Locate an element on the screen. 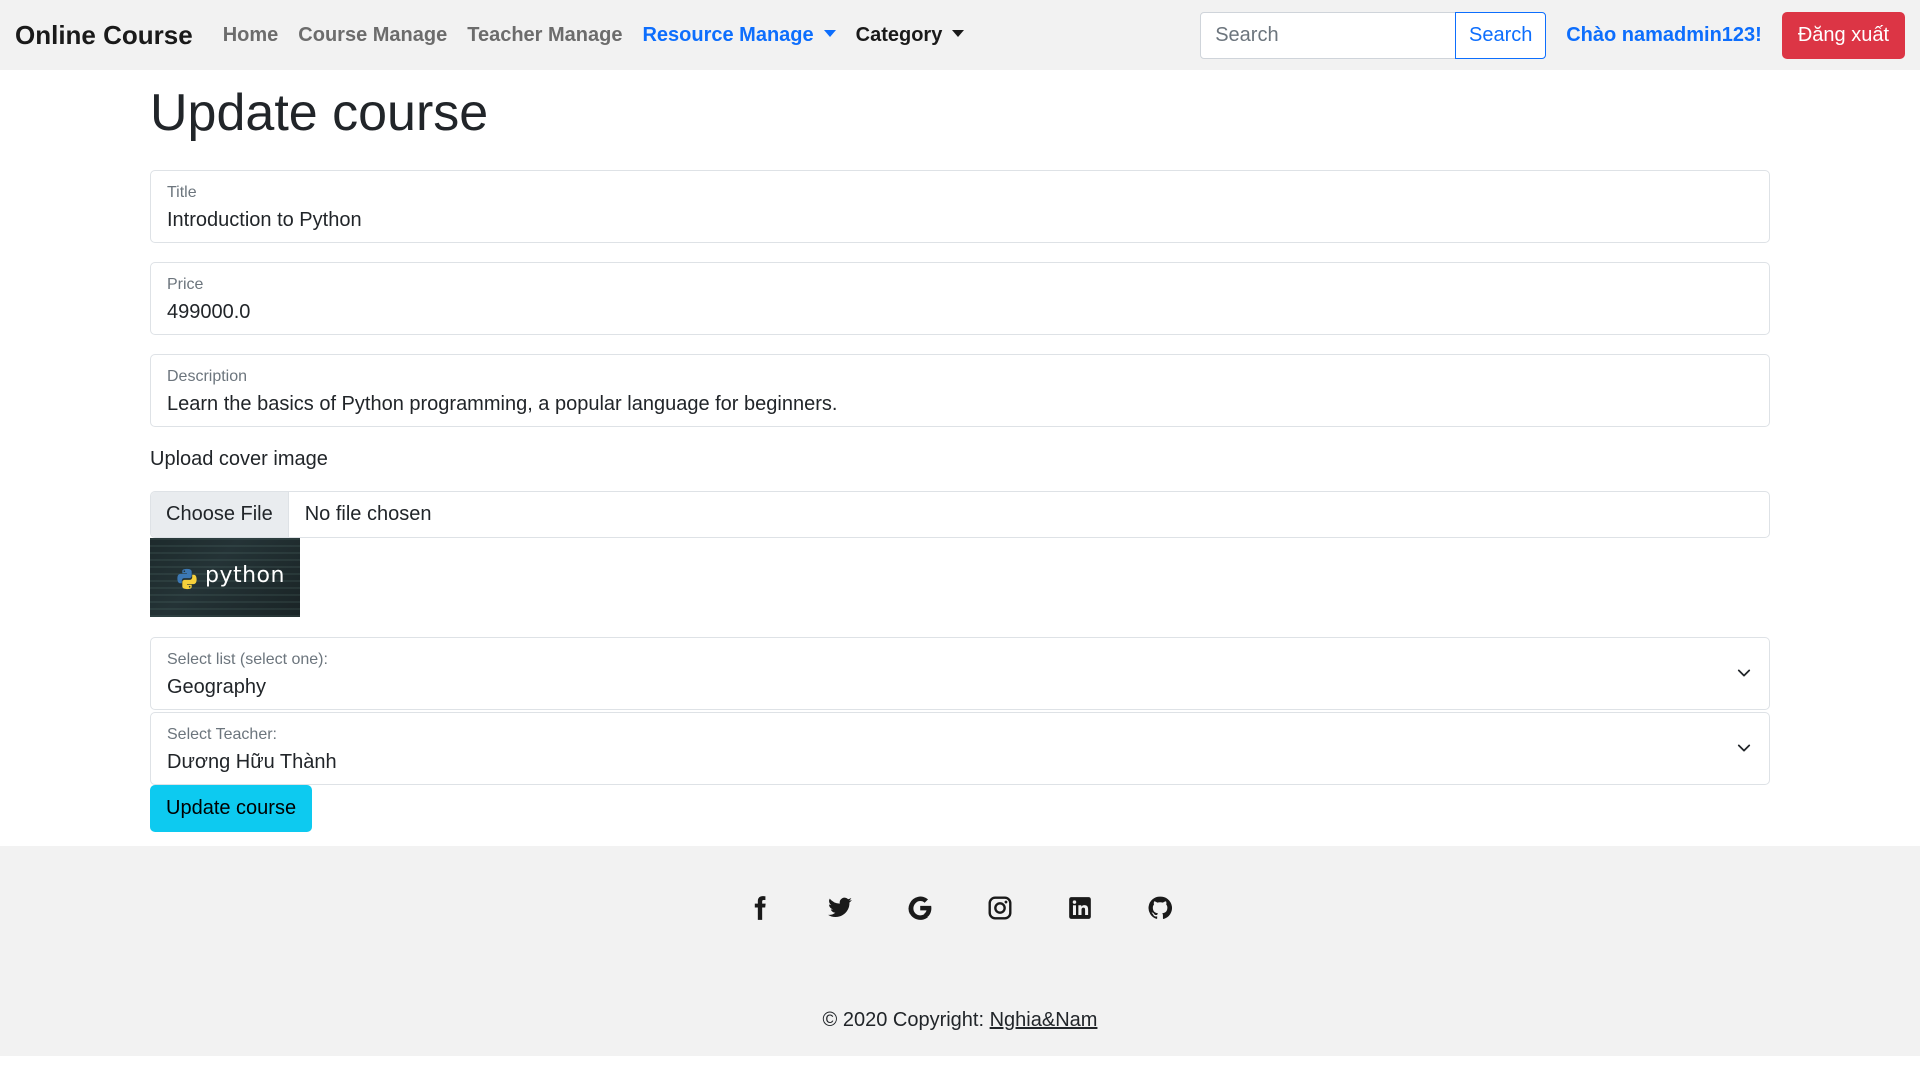 The height and width of the screenshot is (1080, 1920). file-upload-input: Choose File No file chosen is located at coordinates (960, 514).